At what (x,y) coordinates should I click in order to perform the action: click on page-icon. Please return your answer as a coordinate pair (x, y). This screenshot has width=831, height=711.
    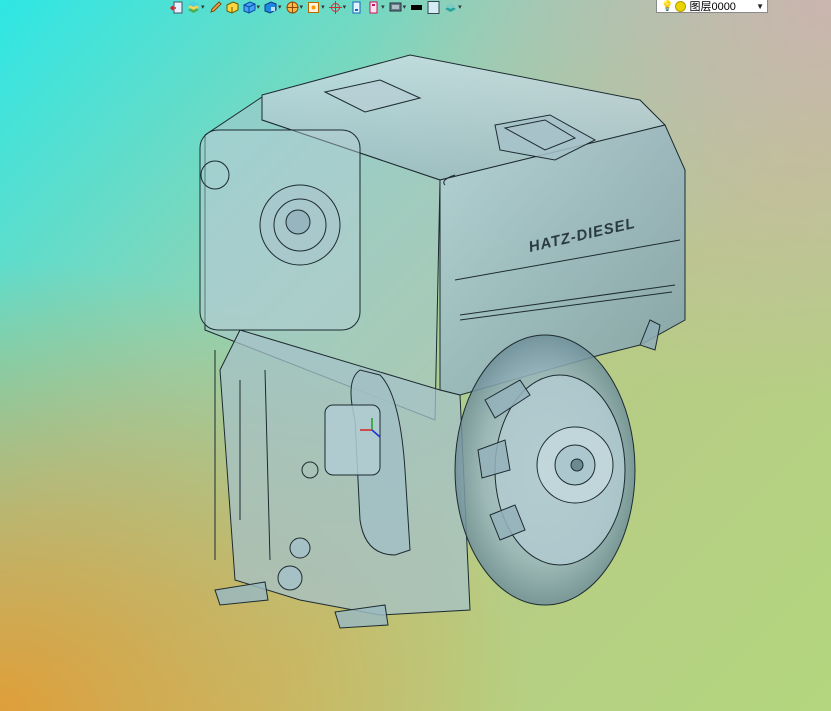
    Looking at the image, I should click on (356, 7).